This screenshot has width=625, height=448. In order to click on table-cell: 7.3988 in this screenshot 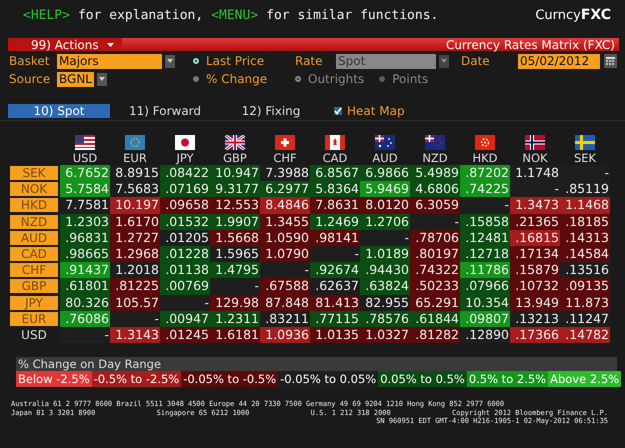, I will do `click(285, 173)`.